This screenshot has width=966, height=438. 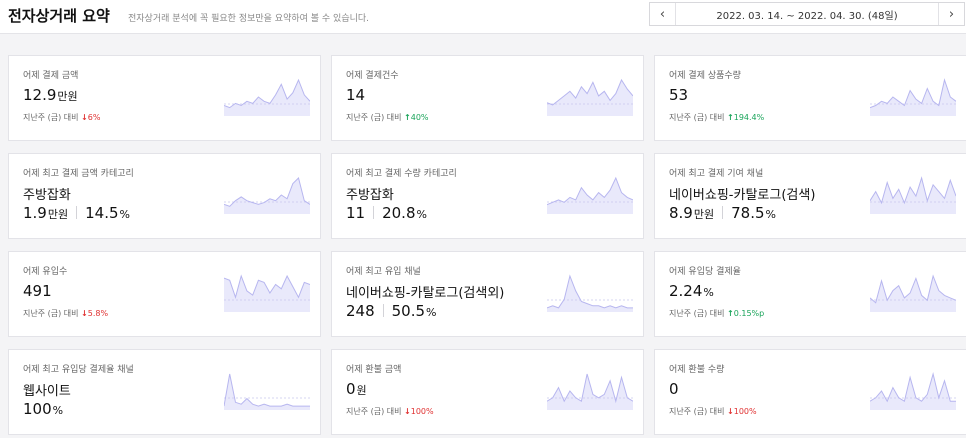 What do you see at coordinates (810, 98) in the screenshot?
I see `summary-card: 어제 결제 상품수량 53 지난주 (금) 대비 ↑194.4%` at bounding box center [810, 98].